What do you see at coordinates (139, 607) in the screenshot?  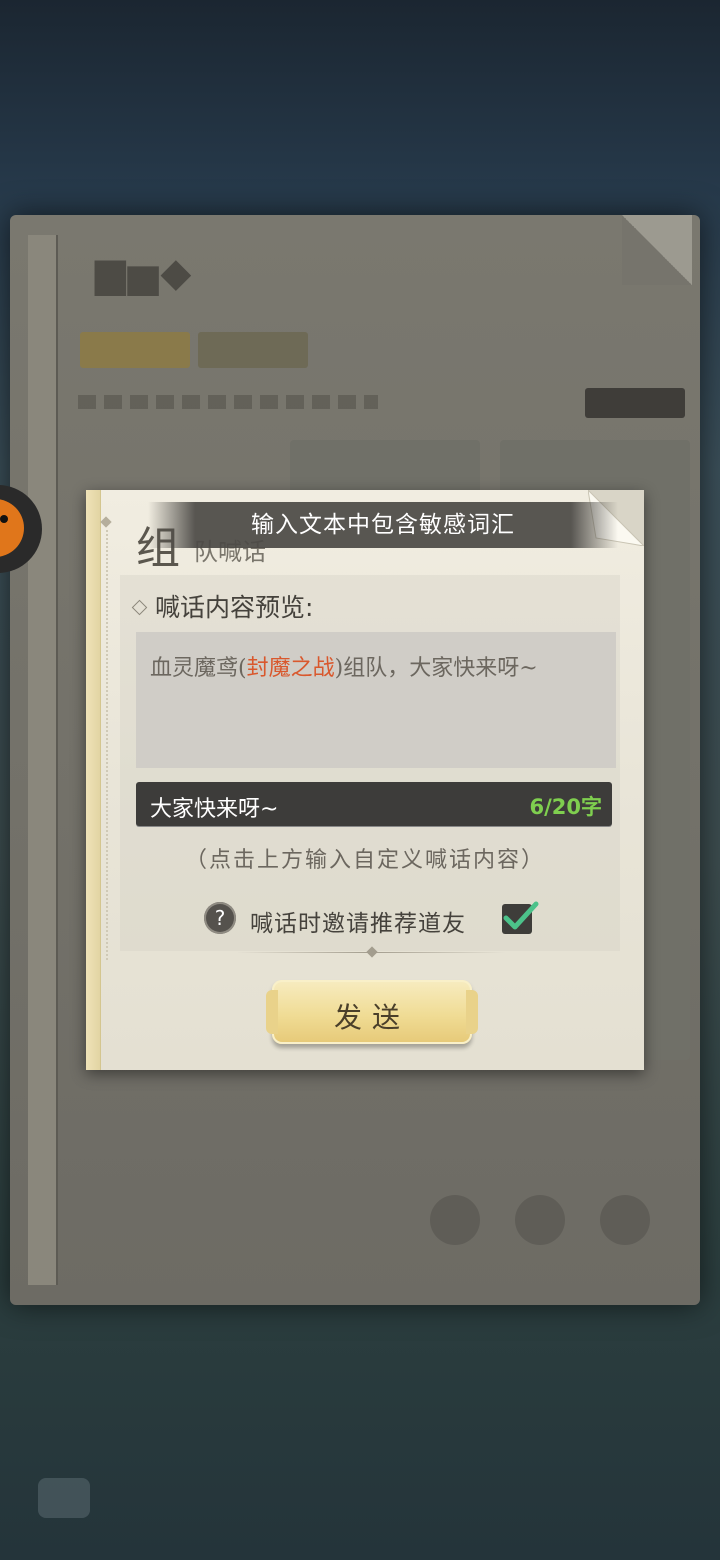 I see `diamond-bullet-icon` at bounding box center [139, 607].